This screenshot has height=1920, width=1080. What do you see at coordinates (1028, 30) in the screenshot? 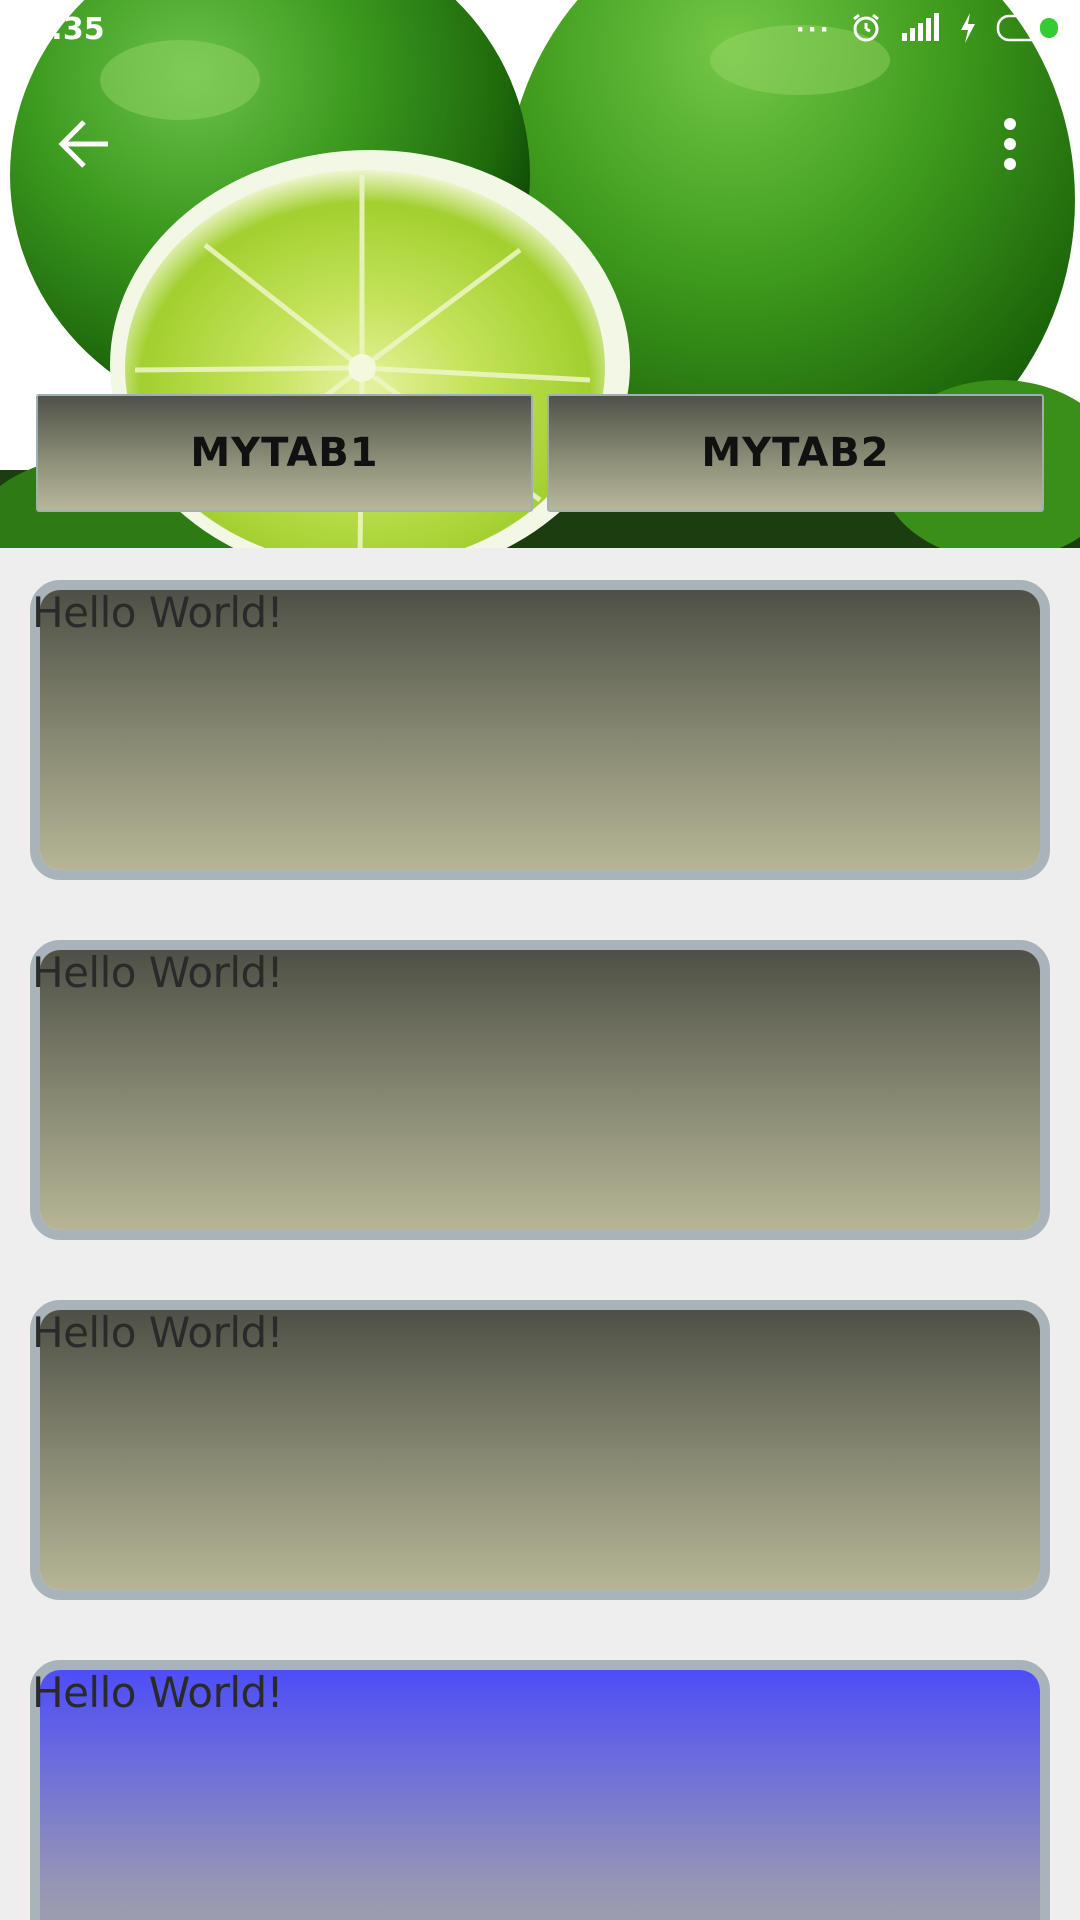
I see `battery-icon` at bounding box center [1028, 30].